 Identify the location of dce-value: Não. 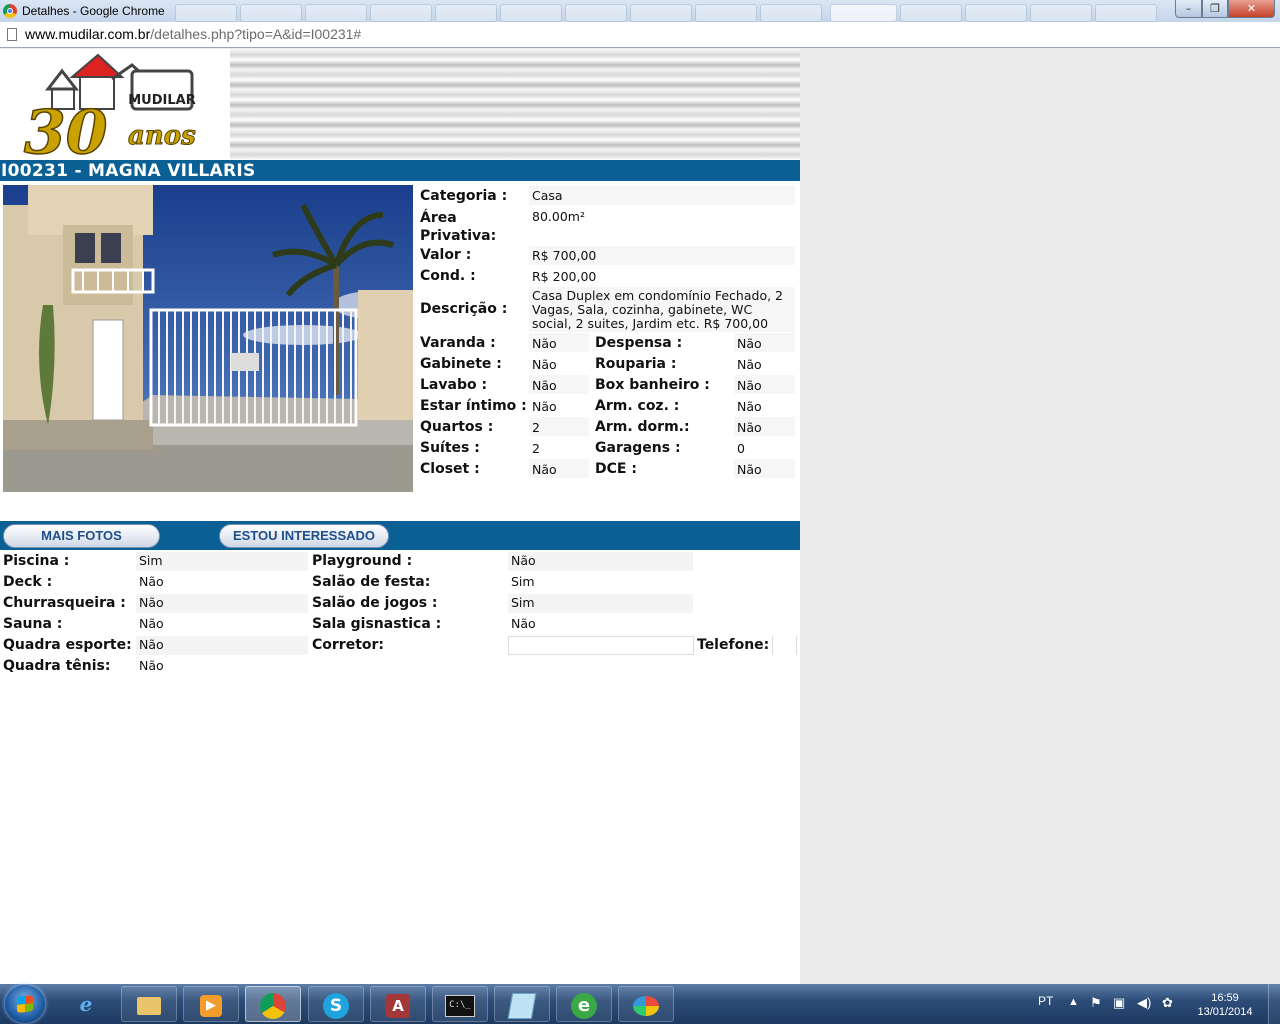
(749, 469).